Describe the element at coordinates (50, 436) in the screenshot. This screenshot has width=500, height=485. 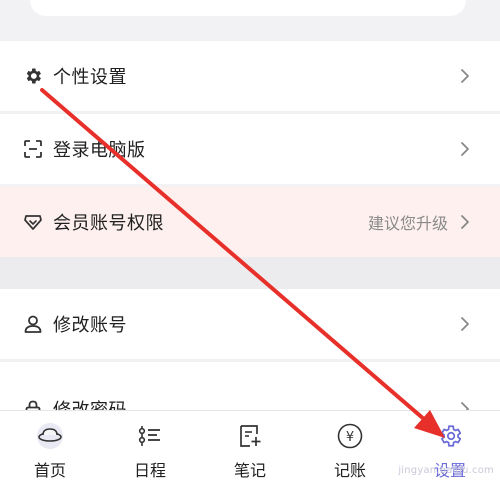
I see `planet-icon` at that location.